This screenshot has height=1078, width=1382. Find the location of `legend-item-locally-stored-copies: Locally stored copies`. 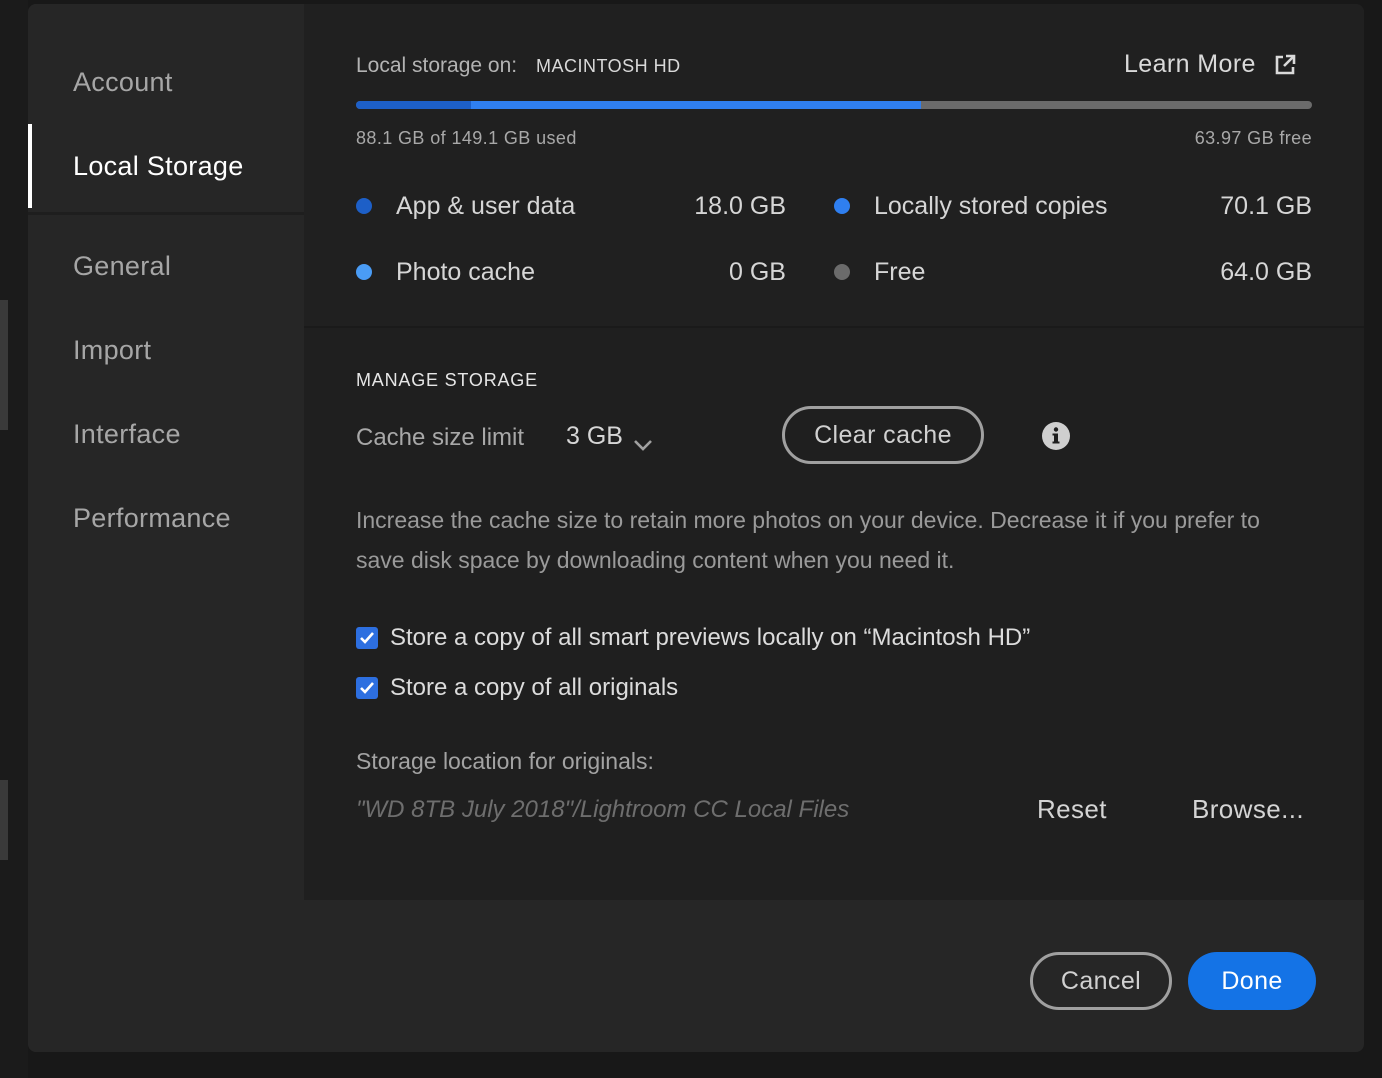

legend-item-locally-stored-copies: Locally stored copies is located at coordinates (970, 206).